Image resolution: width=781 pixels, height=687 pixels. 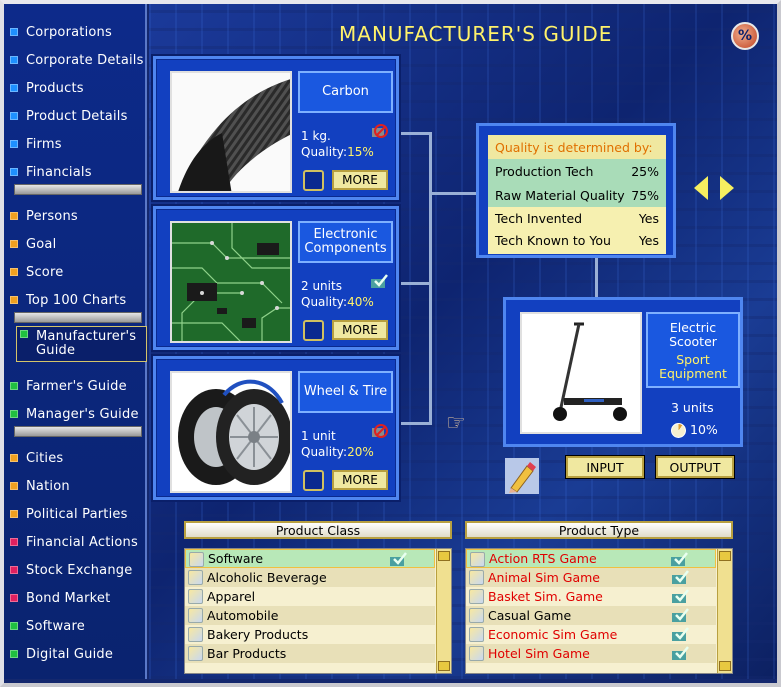 What do you see at coordinates (545, 596) in the screenshot?
I see `list-item-label: Basket Sim. Game` at bounding box center [545, 596].